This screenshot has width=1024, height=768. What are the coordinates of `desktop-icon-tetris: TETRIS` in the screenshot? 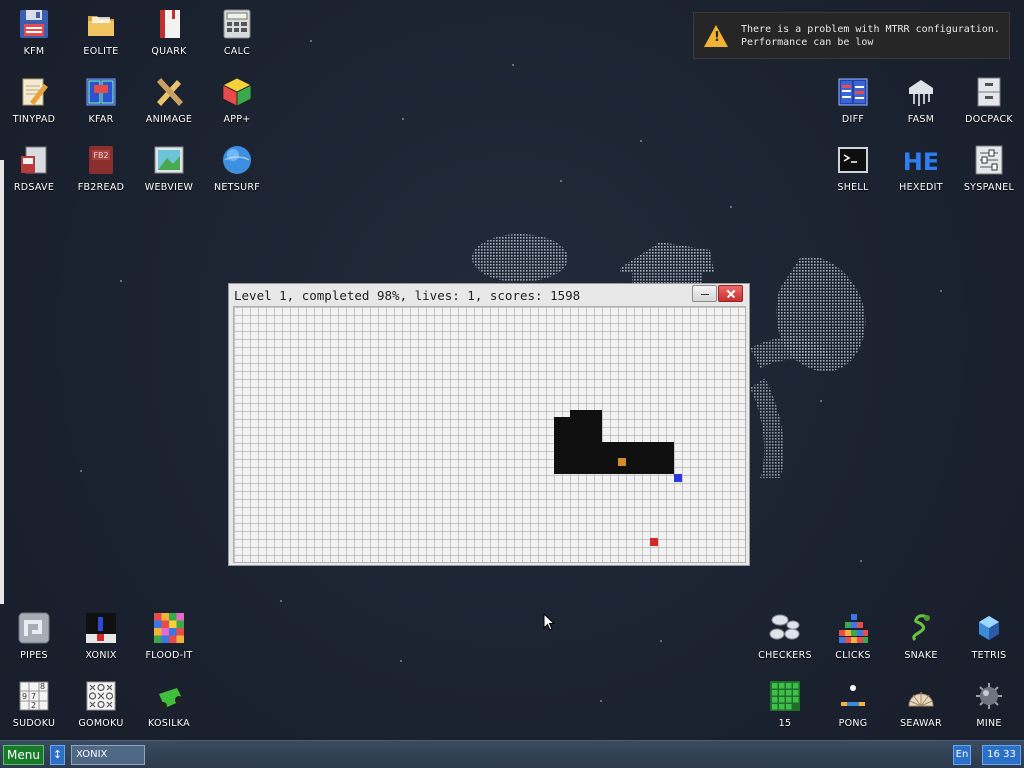 It's located at (989, 645).